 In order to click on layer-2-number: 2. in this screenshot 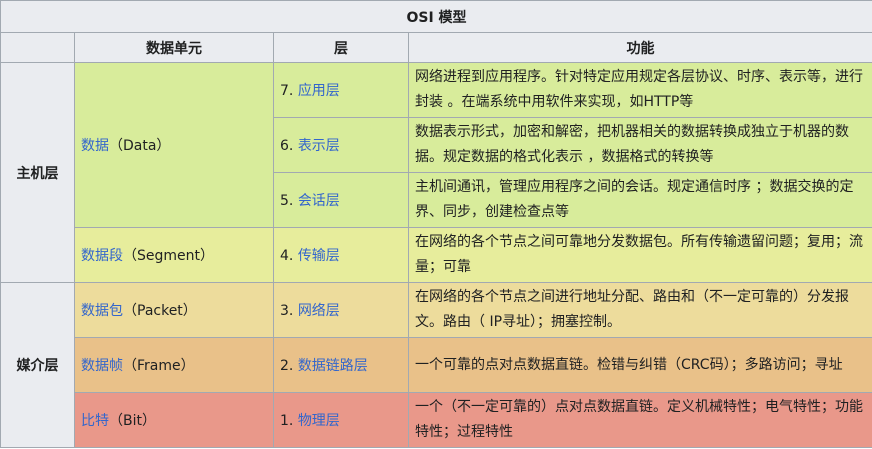, I will do `click(289, 366)`.